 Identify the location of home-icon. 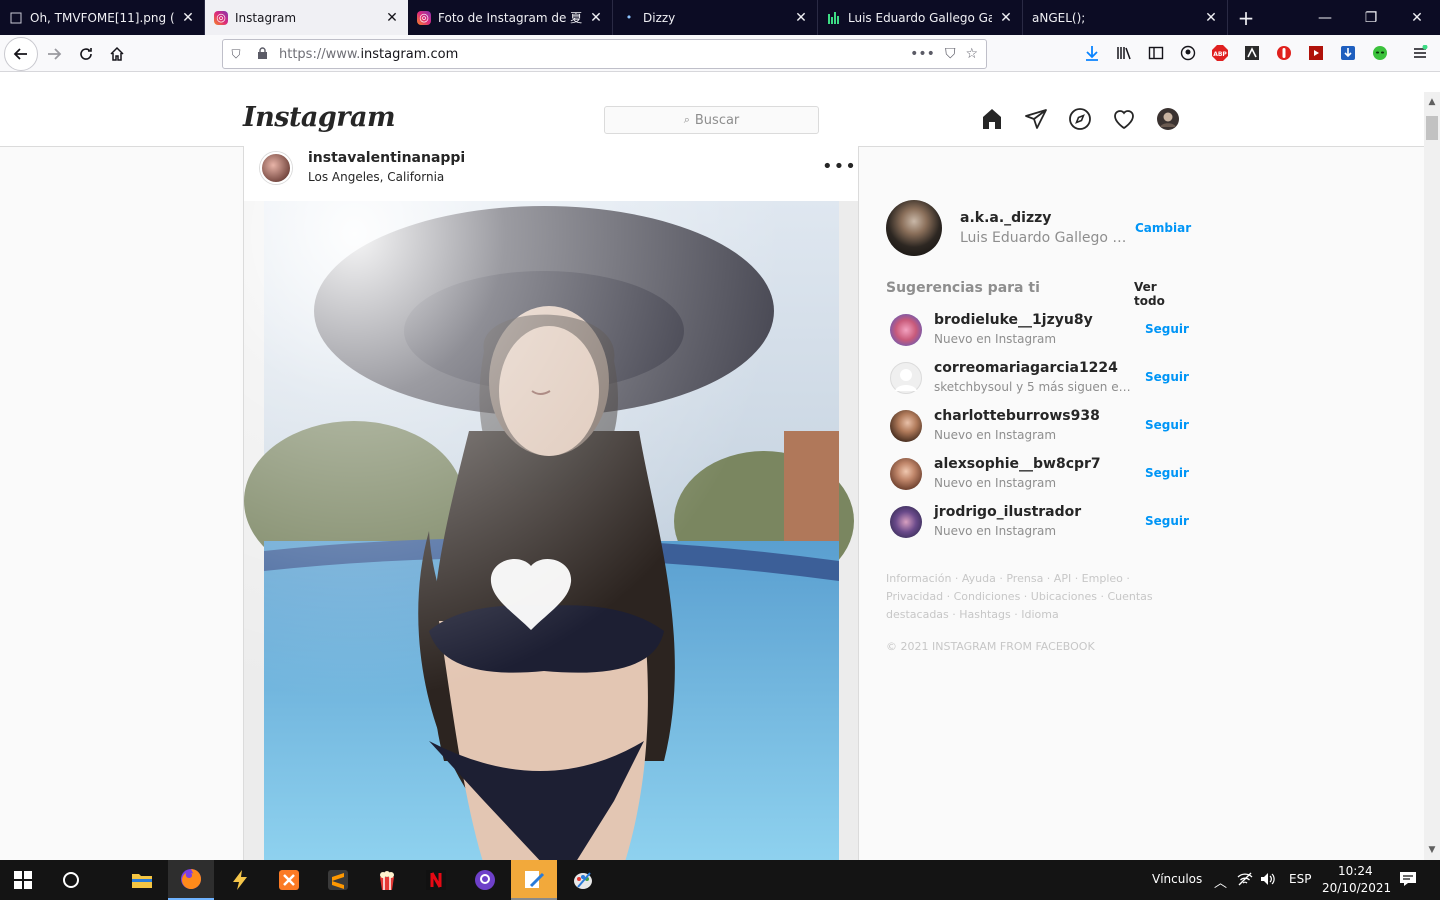
(117, 53).